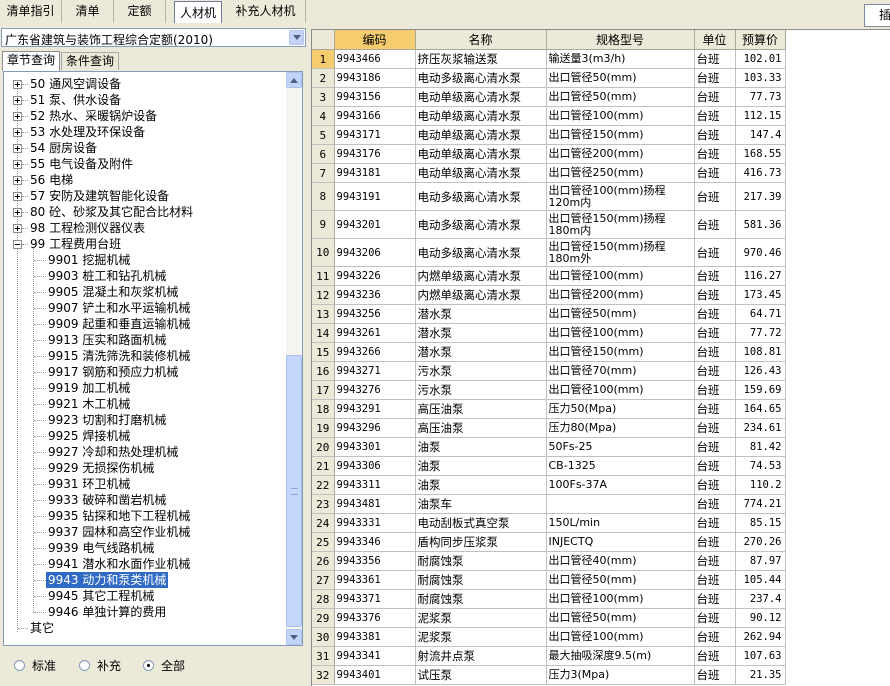 This screenshot has width=890, height=686. What do you see at coordinates (375, 173) in the screenshot?
I see `cell-code: 9943181` at bounding box center [375, 173].